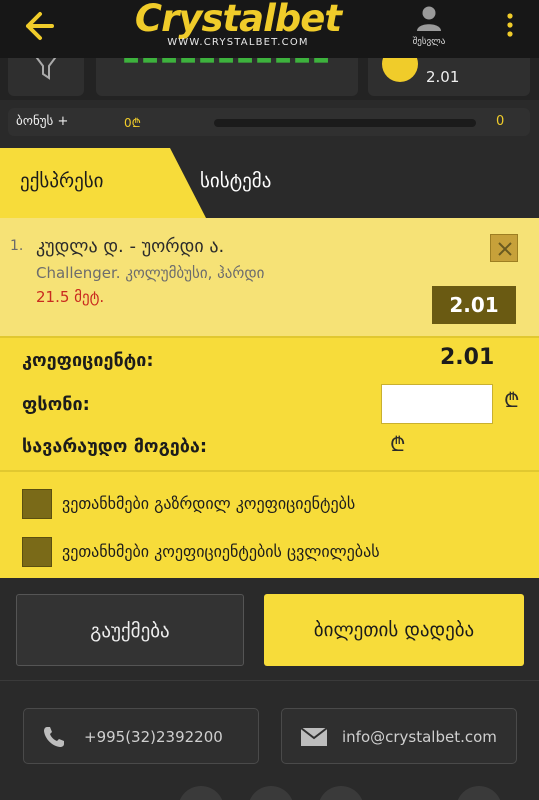 The width and height of the screenshot is (539, 800). Describe the element at coordinates (38, 26) in the screenshot. I see `back-arrow-icon` at that location.